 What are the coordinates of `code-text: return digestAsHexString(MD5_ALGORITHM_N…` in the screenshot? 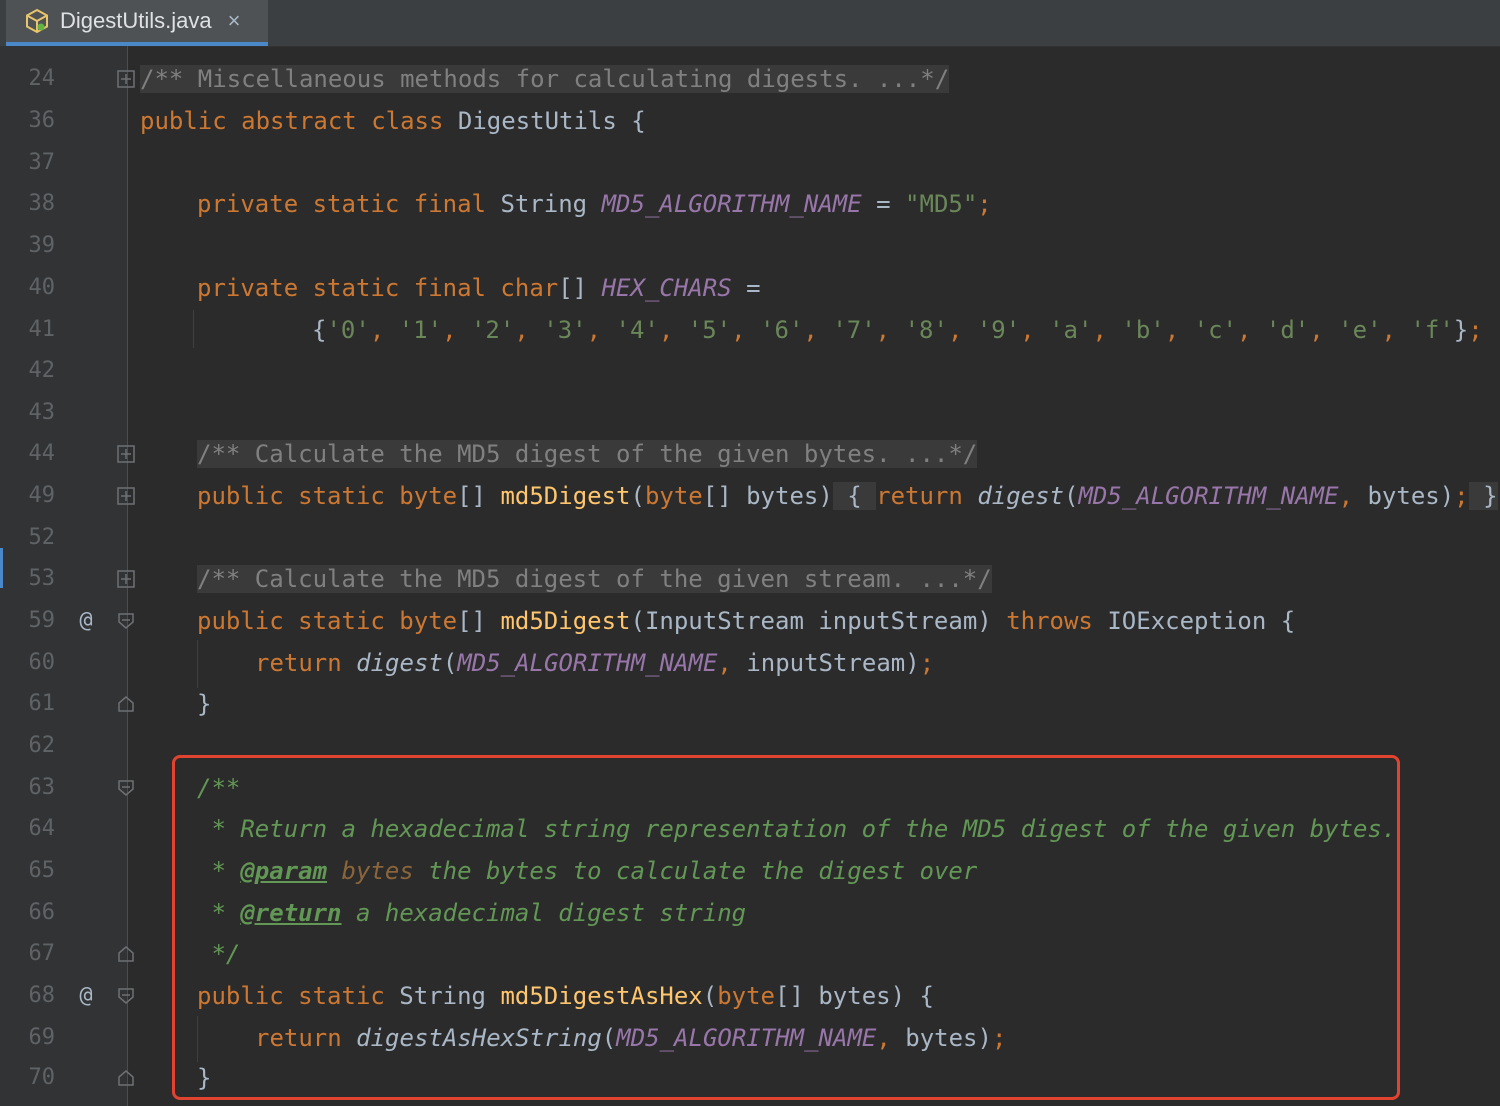 It's located at (630, 1038).